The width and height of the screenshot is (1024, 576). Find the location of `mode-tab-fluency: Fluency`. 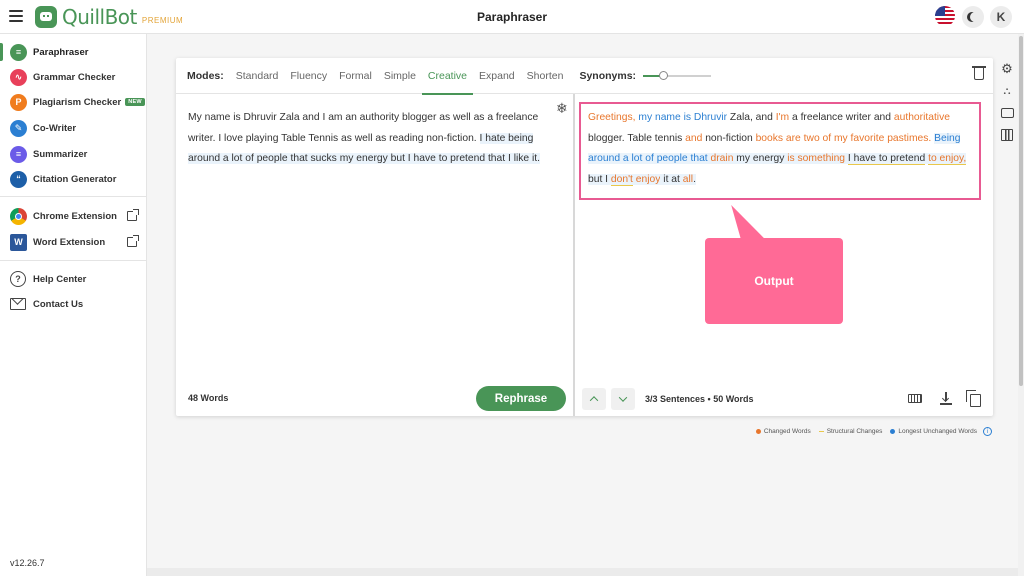

mode-tab-fluency: Fluency is located at coordinates (308, 76).